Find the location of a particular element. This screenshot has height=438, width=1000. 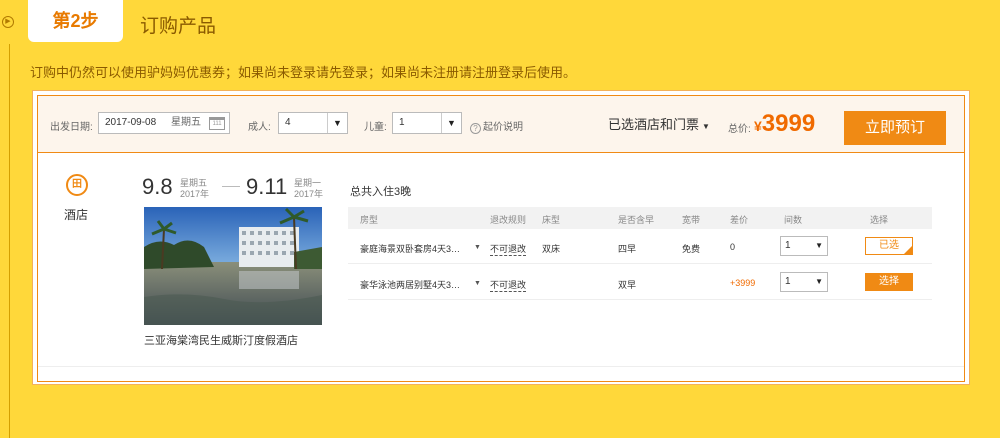

price-diff: 0 is located at coordinates (733, 247).